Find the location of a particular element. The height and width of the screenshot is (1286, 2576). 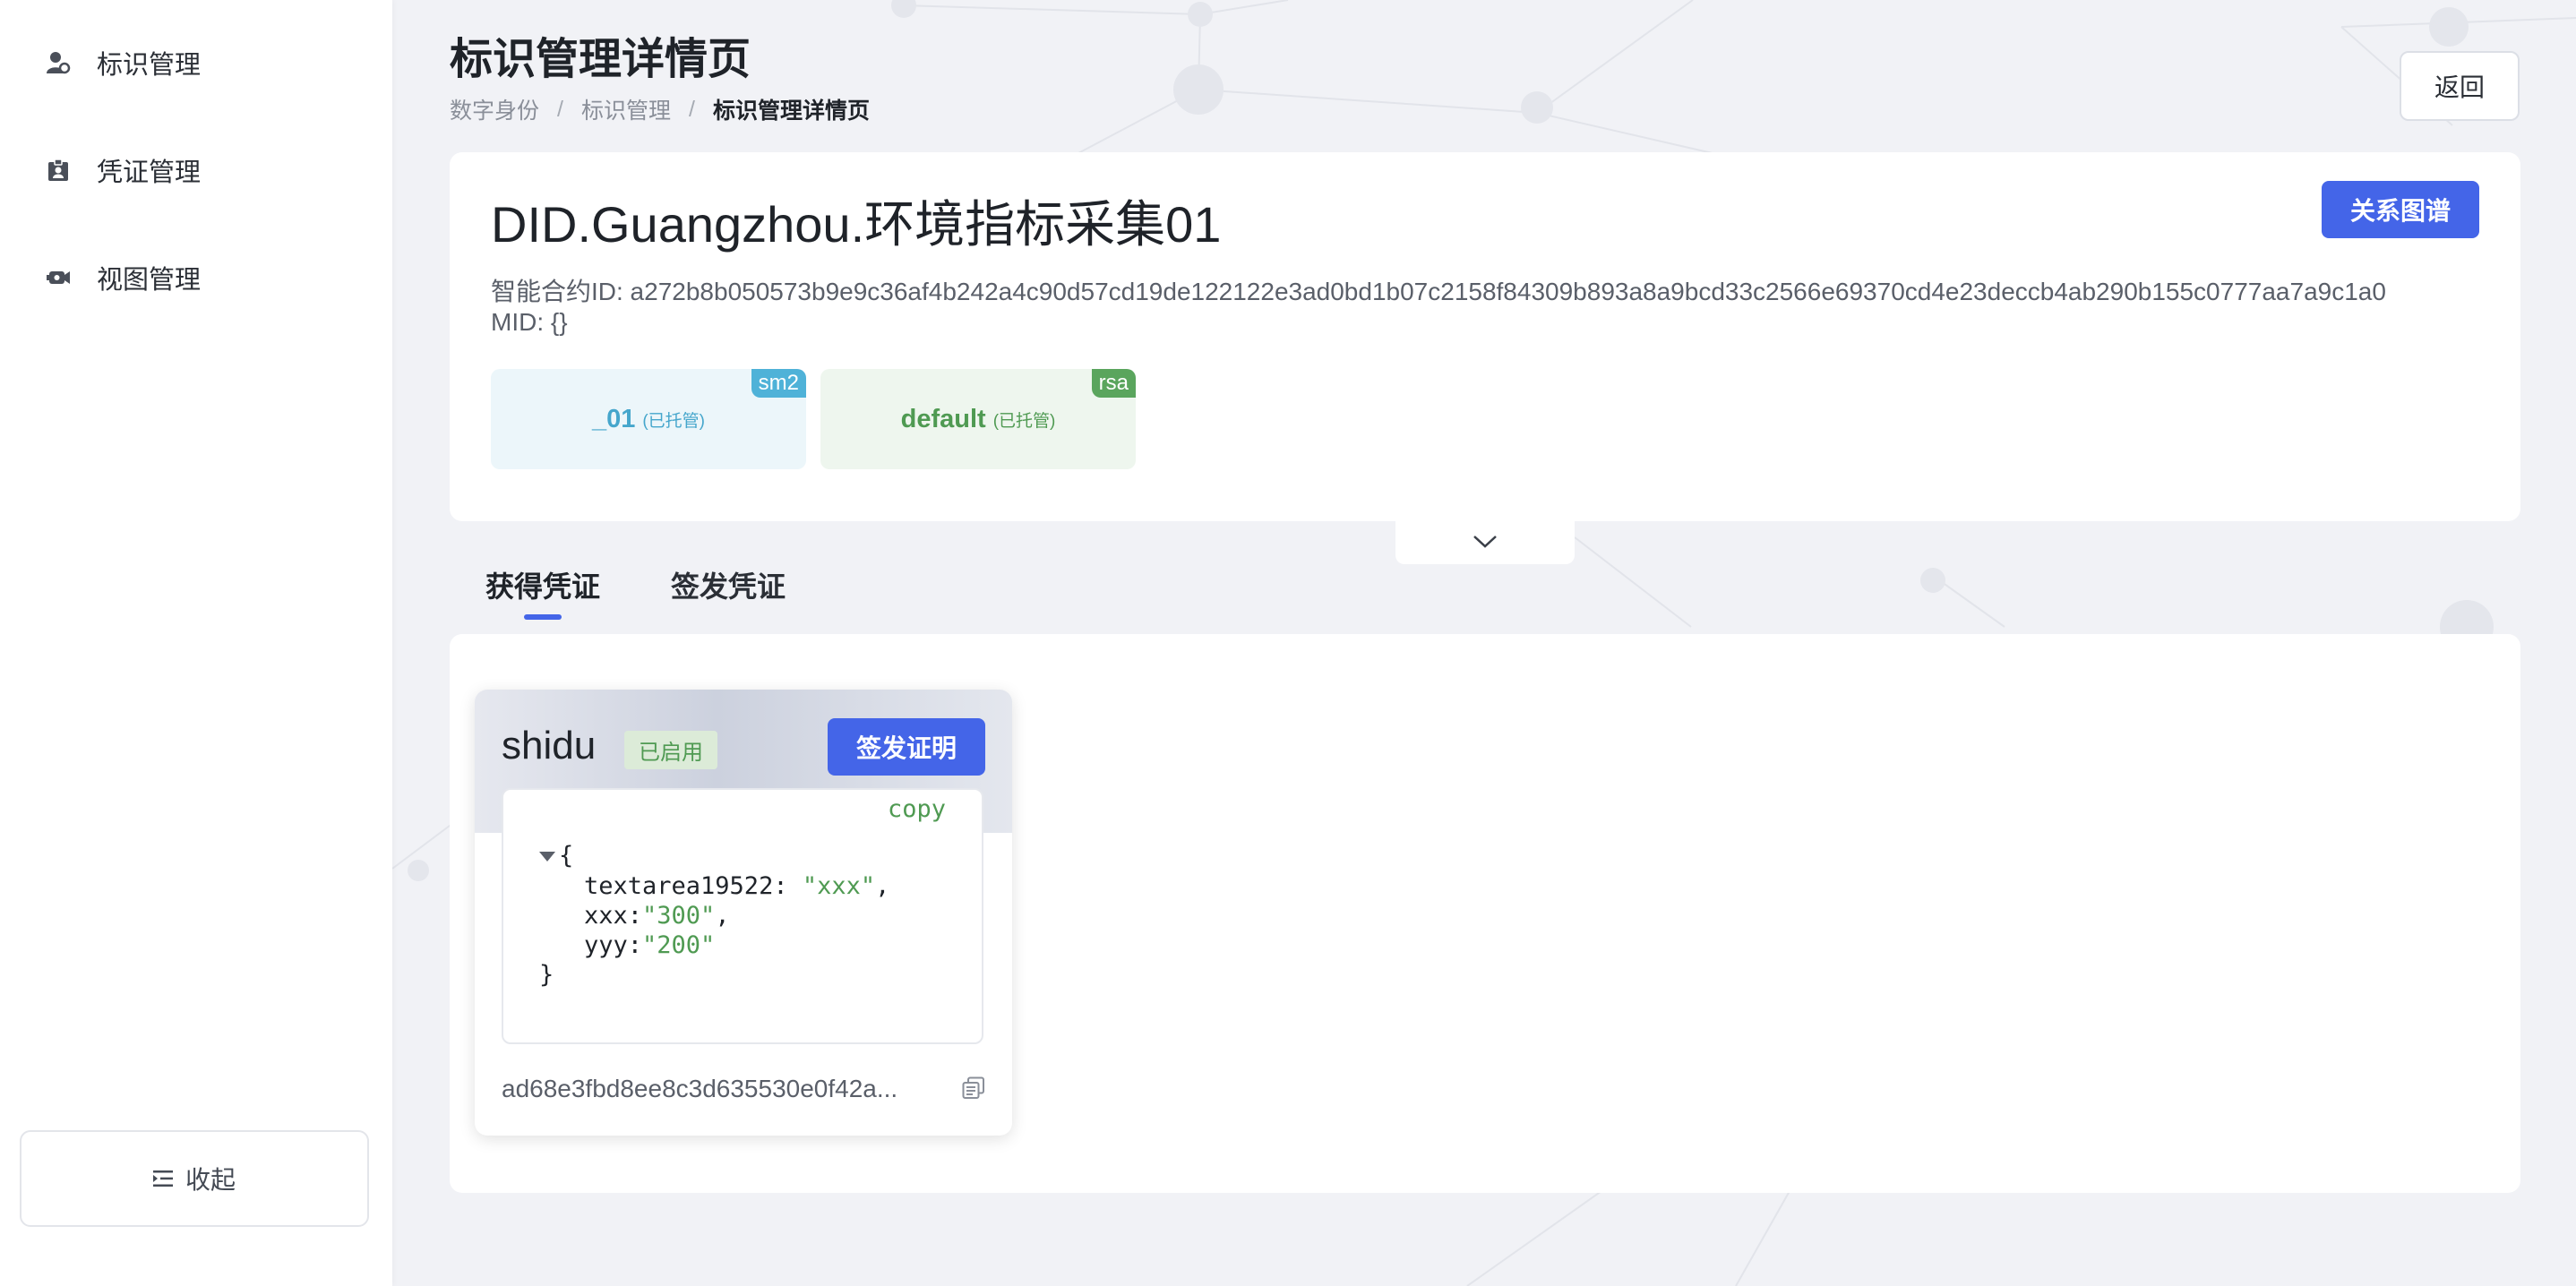

mid-value: MID: {} is located at coordinates (529, 322).